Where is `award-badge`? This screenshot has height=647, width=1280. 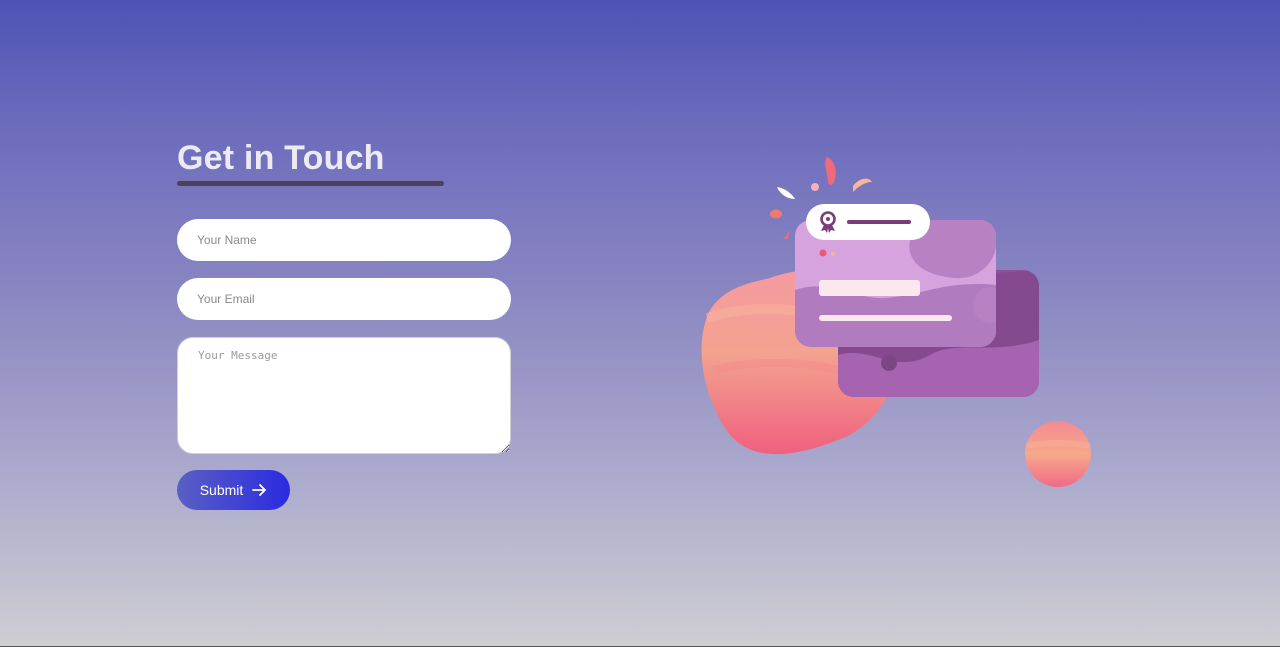 award-badge is located at coordinates (868, 222).